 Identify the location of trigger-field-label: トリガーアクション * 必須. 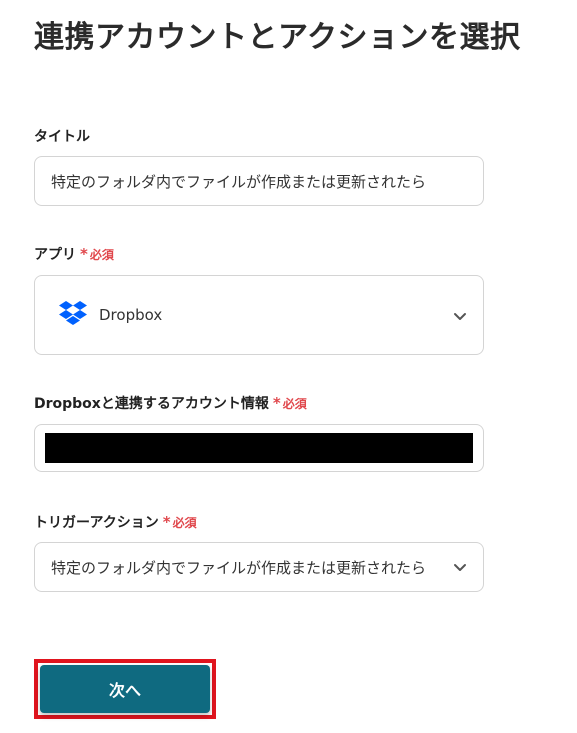
(115, 522).